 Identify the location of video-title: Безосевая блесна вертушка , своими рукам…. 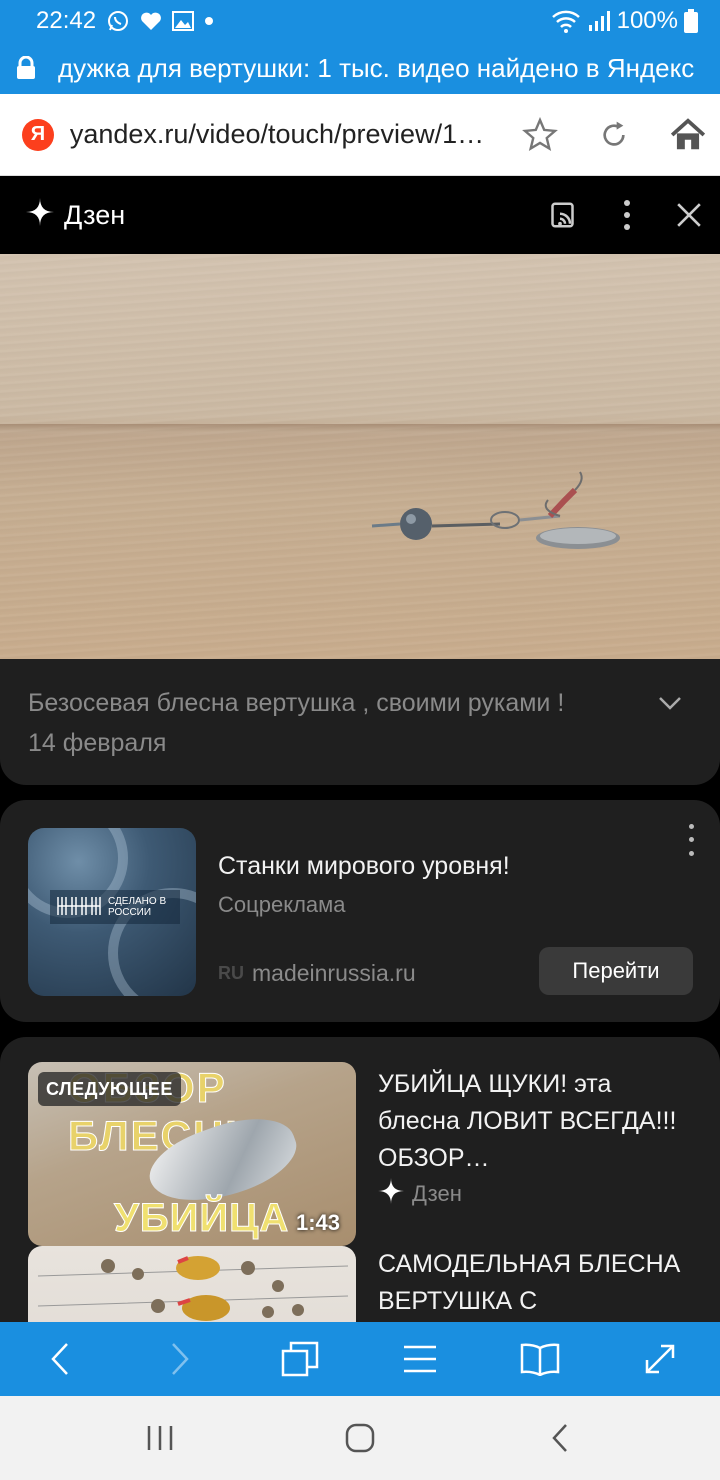
(296, 703).